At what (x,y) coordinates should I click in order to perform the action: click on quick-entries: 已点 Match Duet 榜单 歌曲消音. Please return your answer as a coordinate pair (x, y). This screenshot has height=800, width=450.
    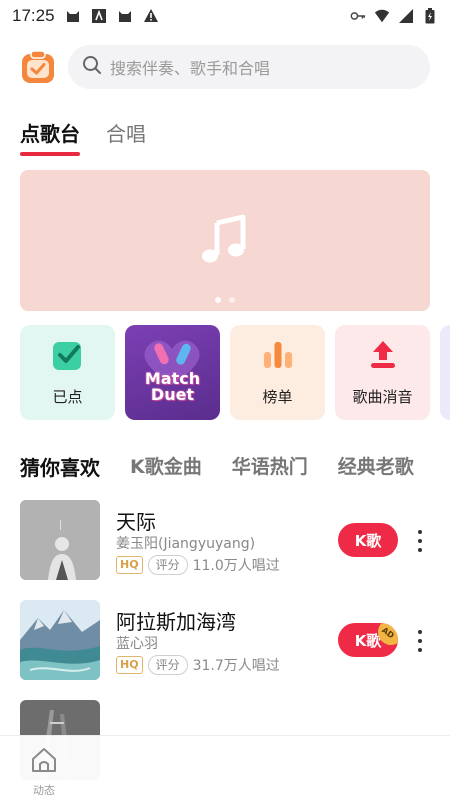
    Looking at the image, I should click on (235, 373).